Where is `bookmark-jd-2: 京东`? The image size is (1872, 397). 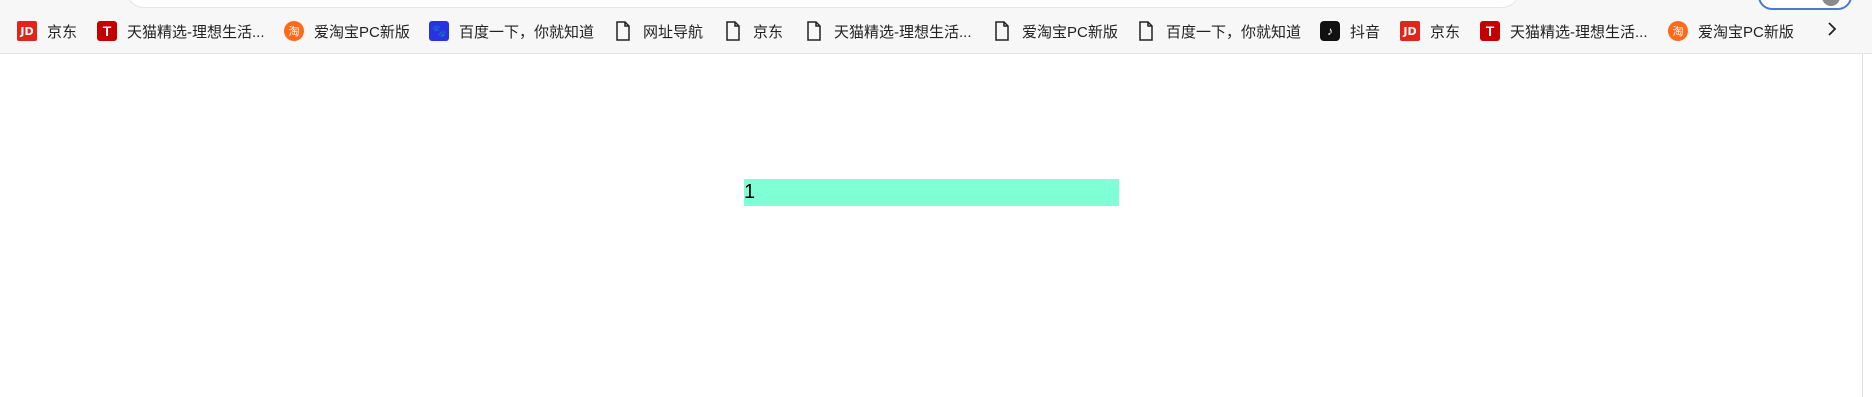 bookmark-jd-2: 京东 is located at coordinates (753, 31).